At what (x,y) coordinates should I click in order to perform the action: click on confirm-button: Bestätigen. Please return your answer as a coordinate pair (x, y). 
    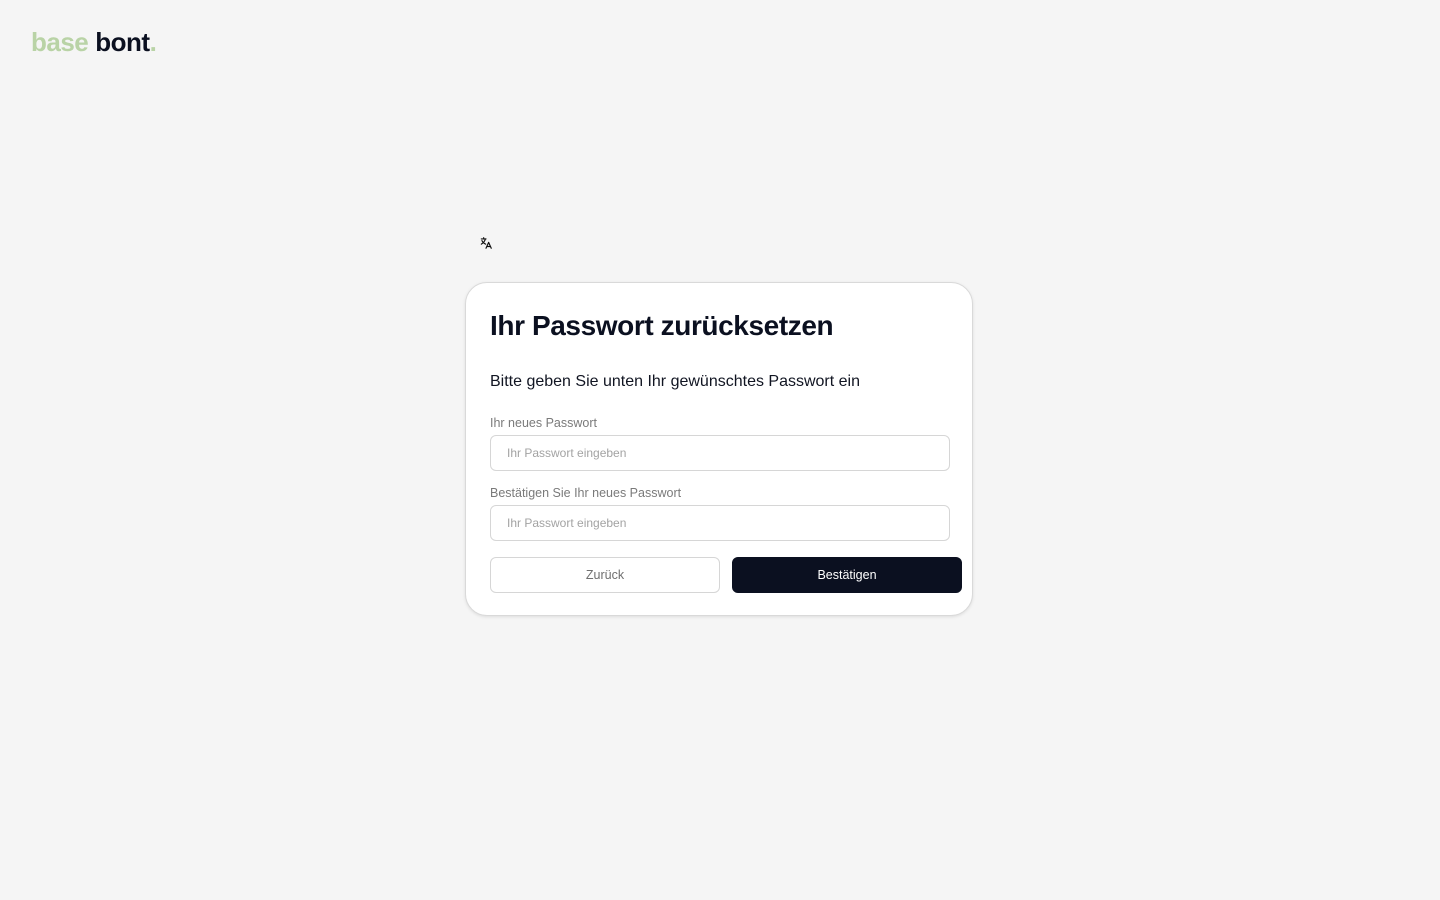
    Looking at the image, I should click on (847, 575).